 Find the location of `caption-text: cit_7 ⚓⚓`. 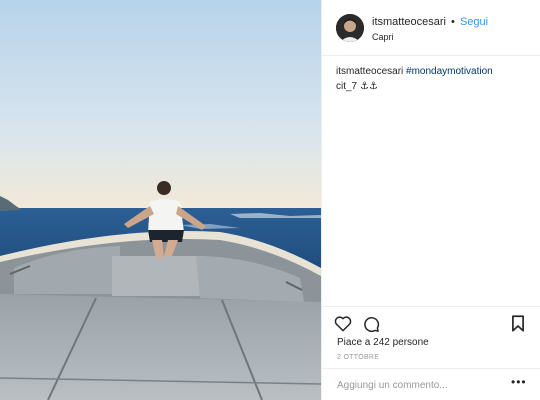

caption-text: cit_7 ⚓⚓ is located at coordinates (357, 86).